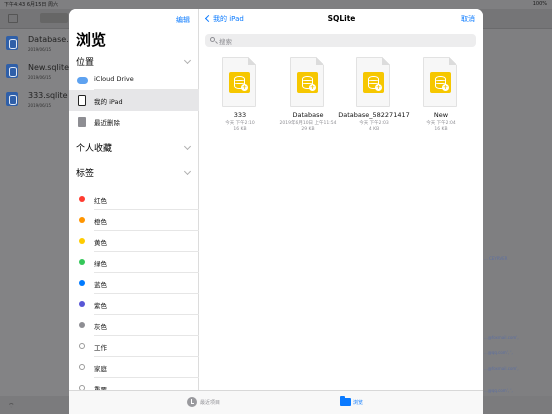  I want to click on sidebar-item-label: iCloud Drive, so click(114, 79).